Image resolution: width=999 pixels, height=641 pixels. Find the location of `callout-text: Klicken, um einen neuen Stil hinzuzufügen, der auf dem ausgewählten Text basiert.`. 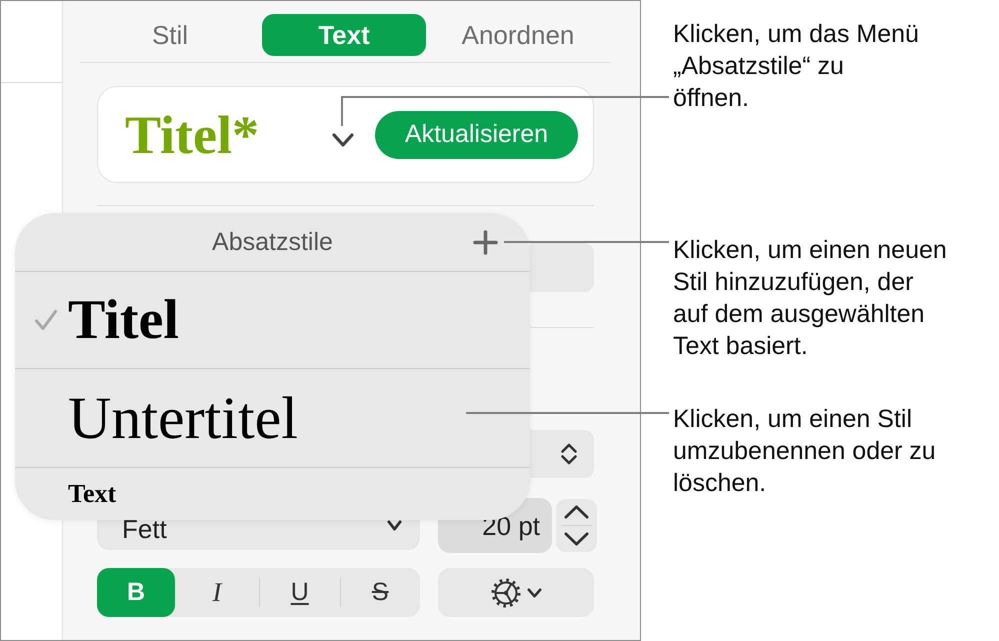

callout-text: Klicken, um einen neuen Stil hinzuzufügen, der auf dem ausgewählten Text basiert. is located at coordinates (810, 298).